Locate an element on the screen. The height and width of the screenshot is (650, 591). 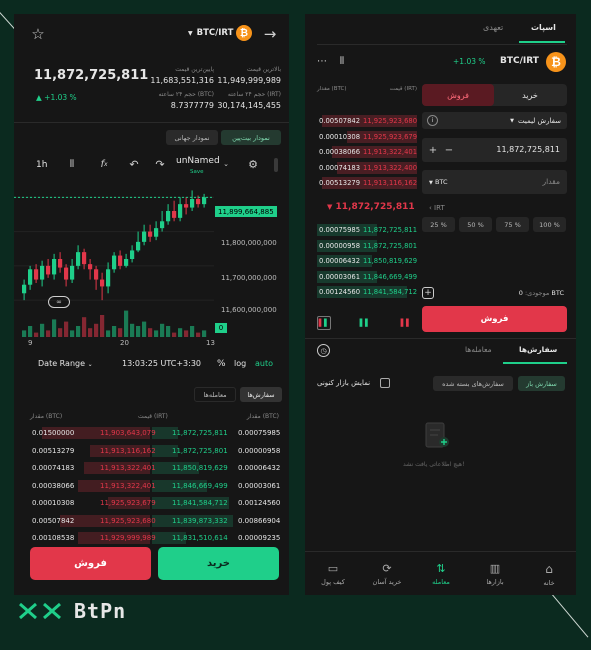
interval-selector: 1h is located at coordinates (41, 165).